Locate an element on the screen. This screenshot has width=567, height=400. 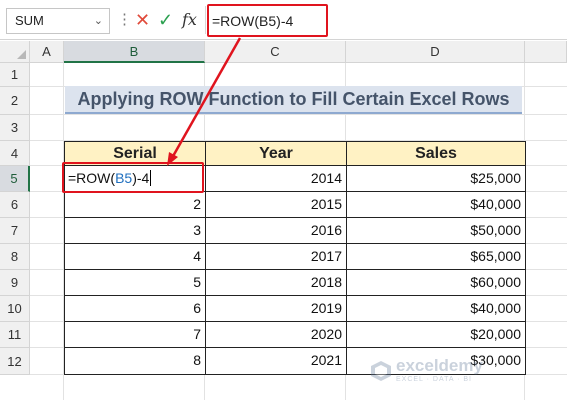
watermark-tagline: EXCEL · DATA · BI is located at coordinates (434, 379).